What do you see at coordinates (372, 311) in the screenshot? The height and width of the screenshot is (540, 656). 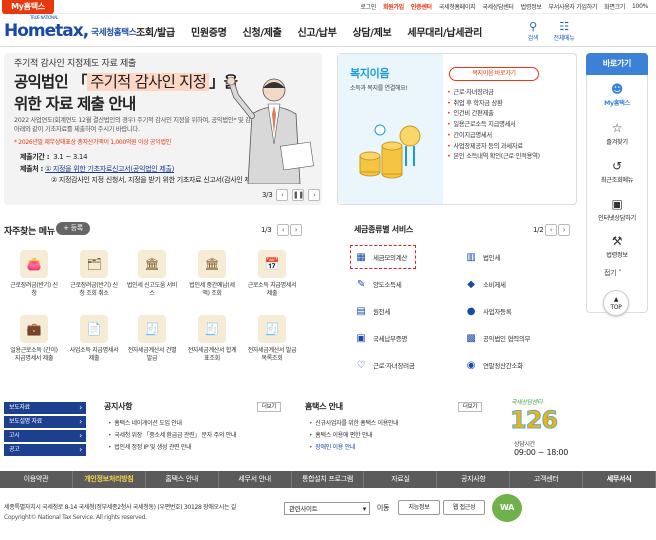 I see `tax-service-item: ▤ 원천세` at bounding box center [372, 311].